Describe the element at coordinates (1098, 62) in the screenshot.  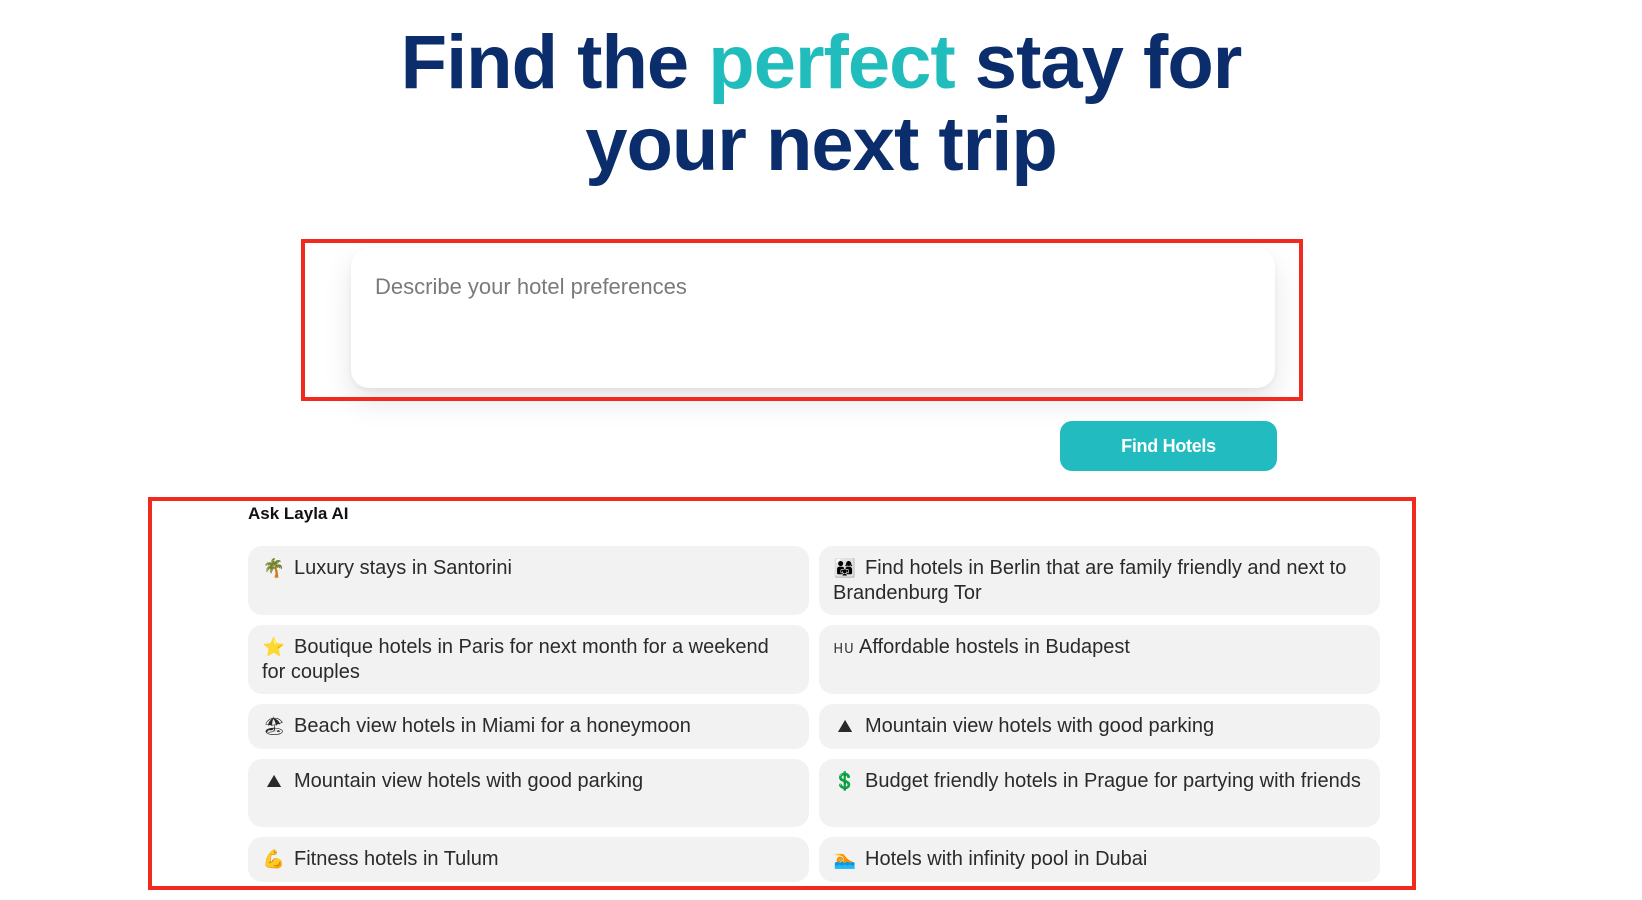
I see `hero-title-suffix: stay for` at that location.